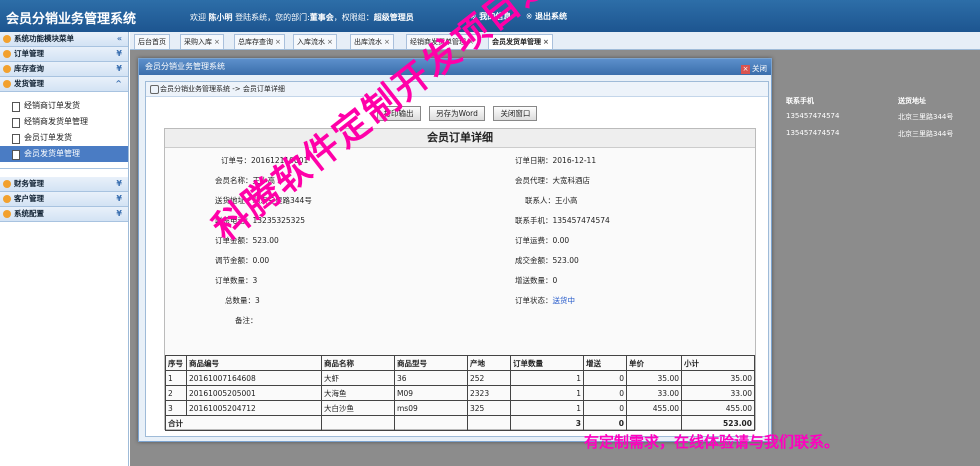  Describe the element at coordinates (358, 363) in the screenshot. I see `header-cell: 商品名称` at that location.